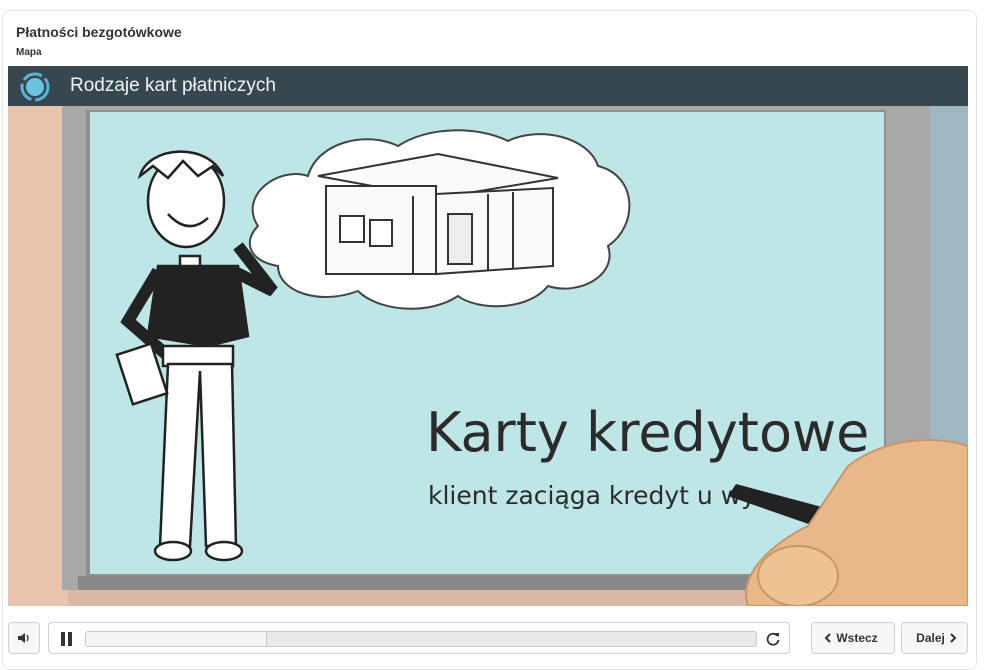  I want to click on pause-button, so click(67, 639).